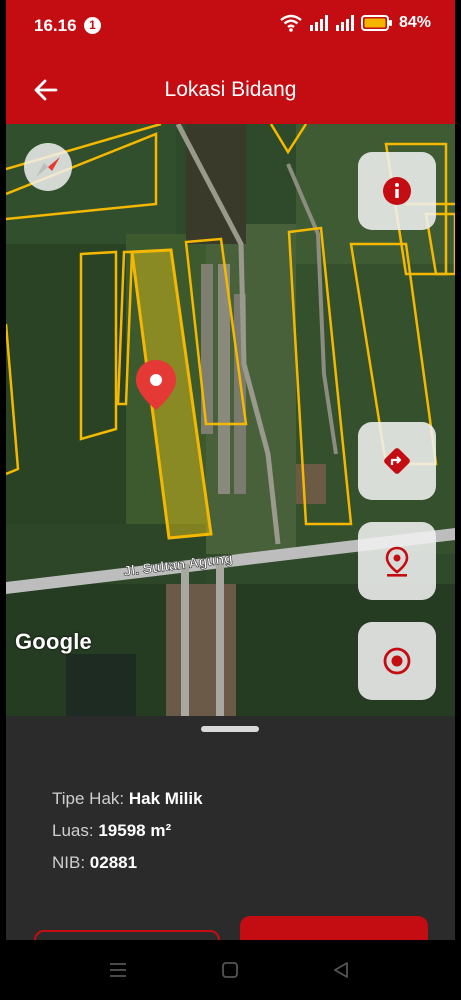 This screenshot has height=1000, width=461. Describe the element at coordinates (113, 862) in the screenshot. I see `nib-value: 02881` at that location.